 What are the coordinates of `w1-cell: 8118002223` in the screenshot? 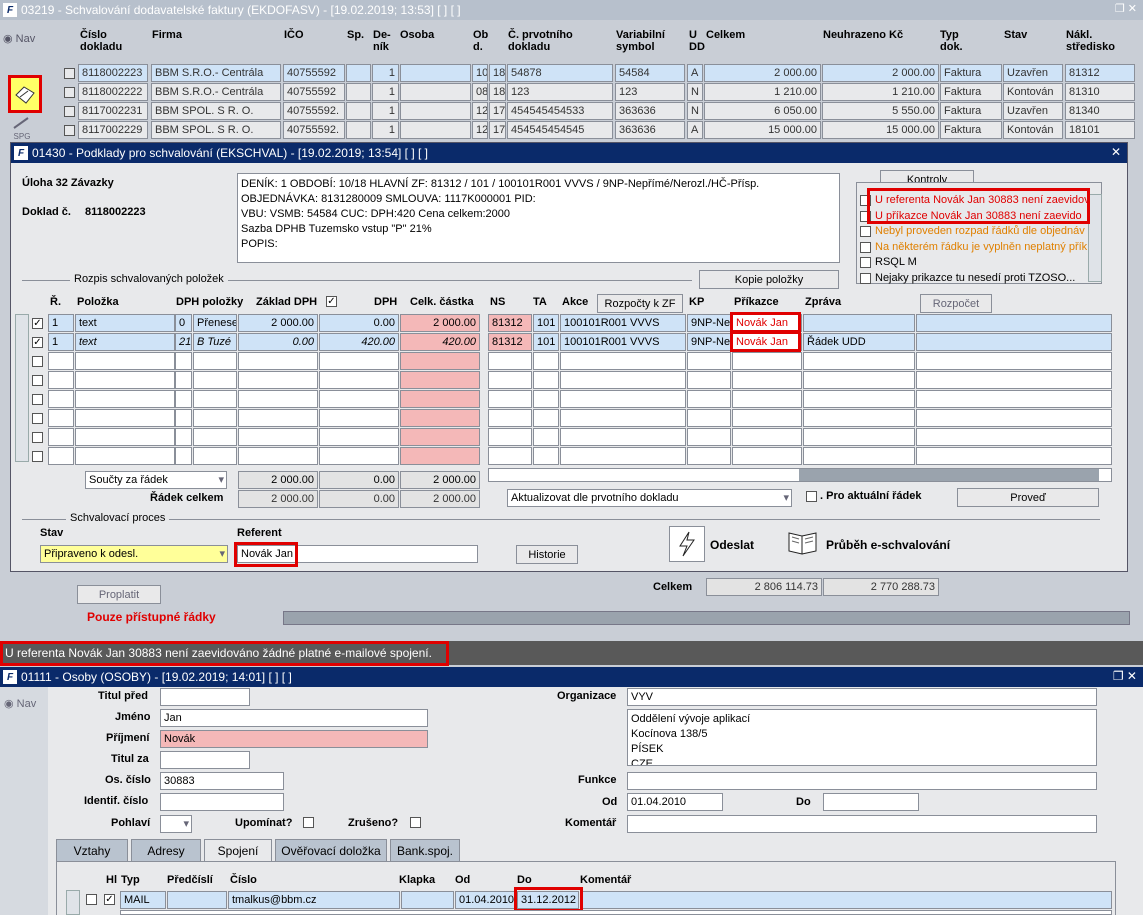 It's located at (113, 73).